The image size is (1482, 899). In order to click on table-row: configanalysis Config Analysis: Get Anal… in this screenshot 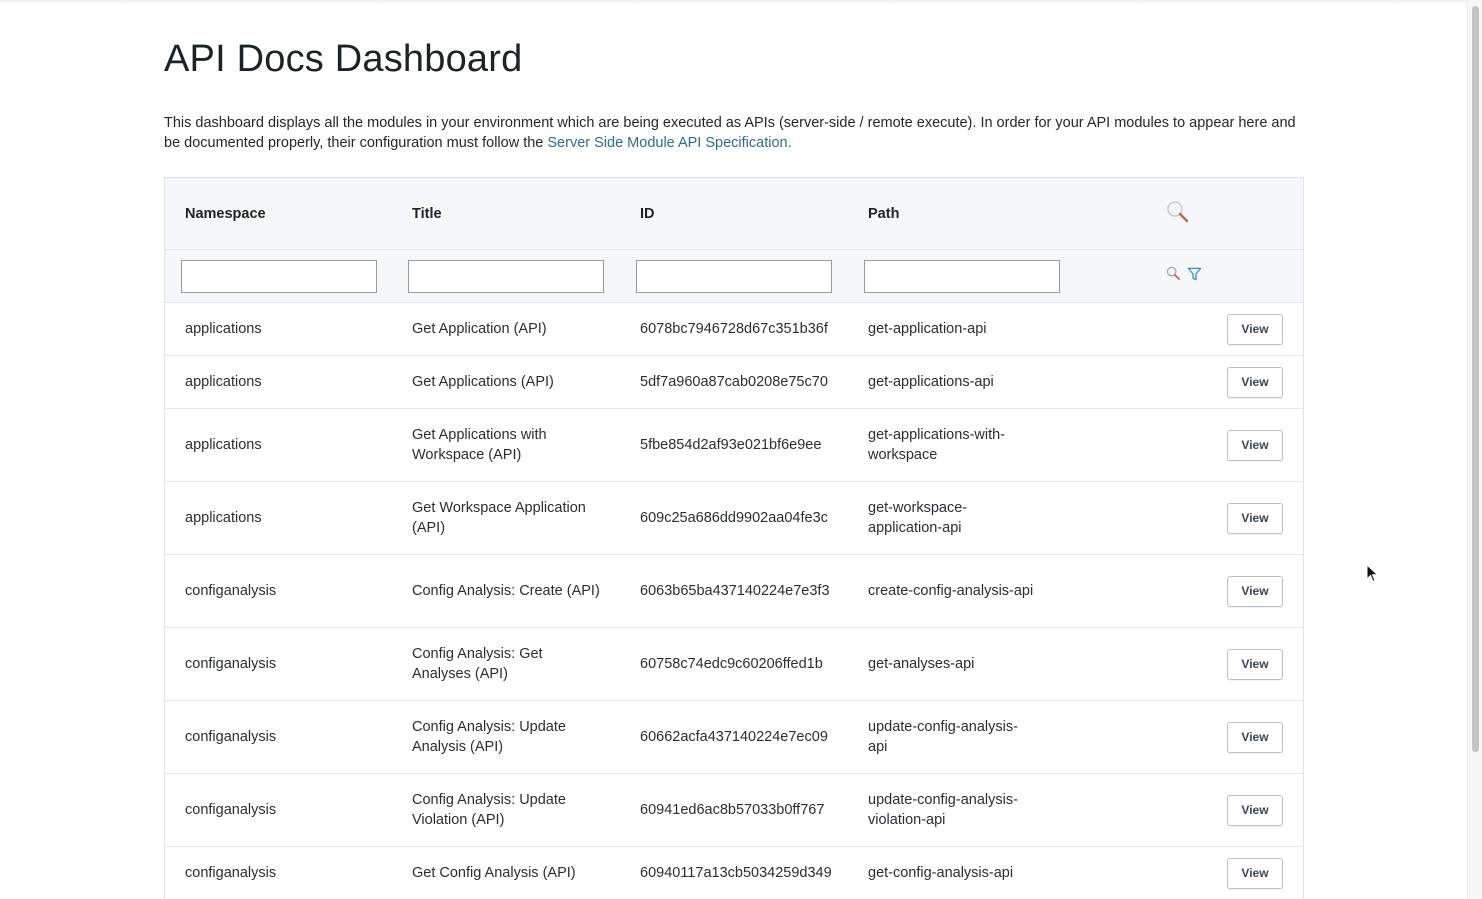, I will do `click(734, 664)`.